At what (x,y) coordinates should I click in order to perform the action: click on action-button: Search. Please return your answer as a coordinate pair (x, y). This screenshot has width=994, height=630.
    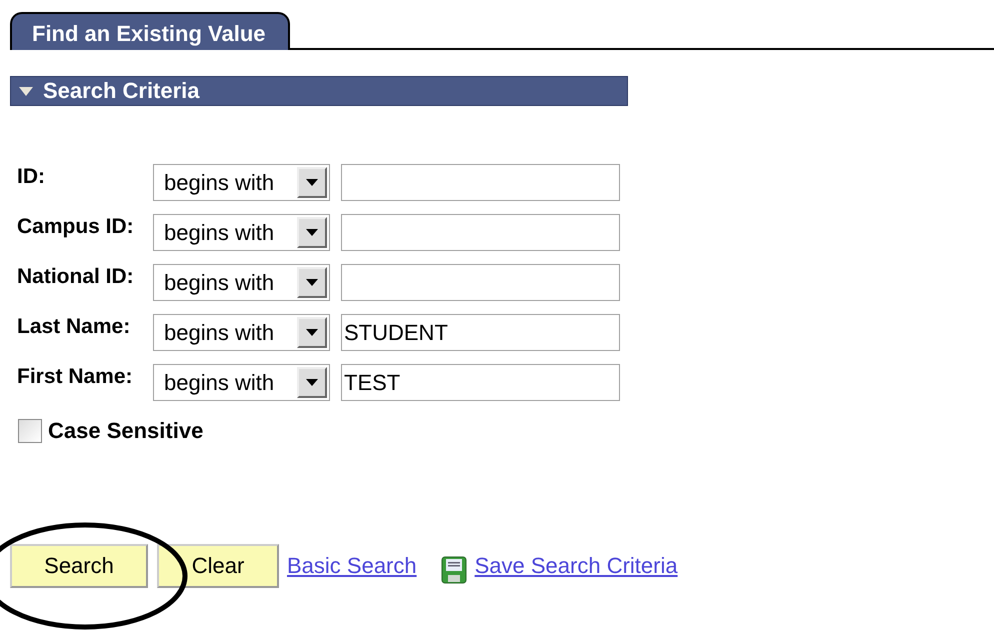
    Looking at the image, I should click on (79, 566).